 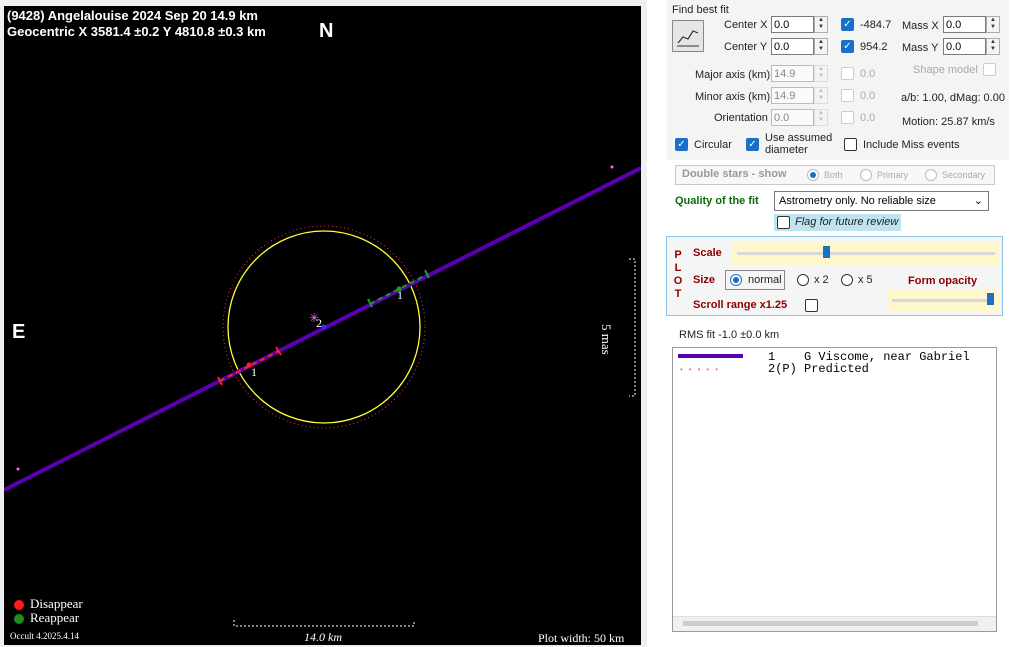 I want to click on km-scale-label: 14.0 km, so click(x=323, y=637).